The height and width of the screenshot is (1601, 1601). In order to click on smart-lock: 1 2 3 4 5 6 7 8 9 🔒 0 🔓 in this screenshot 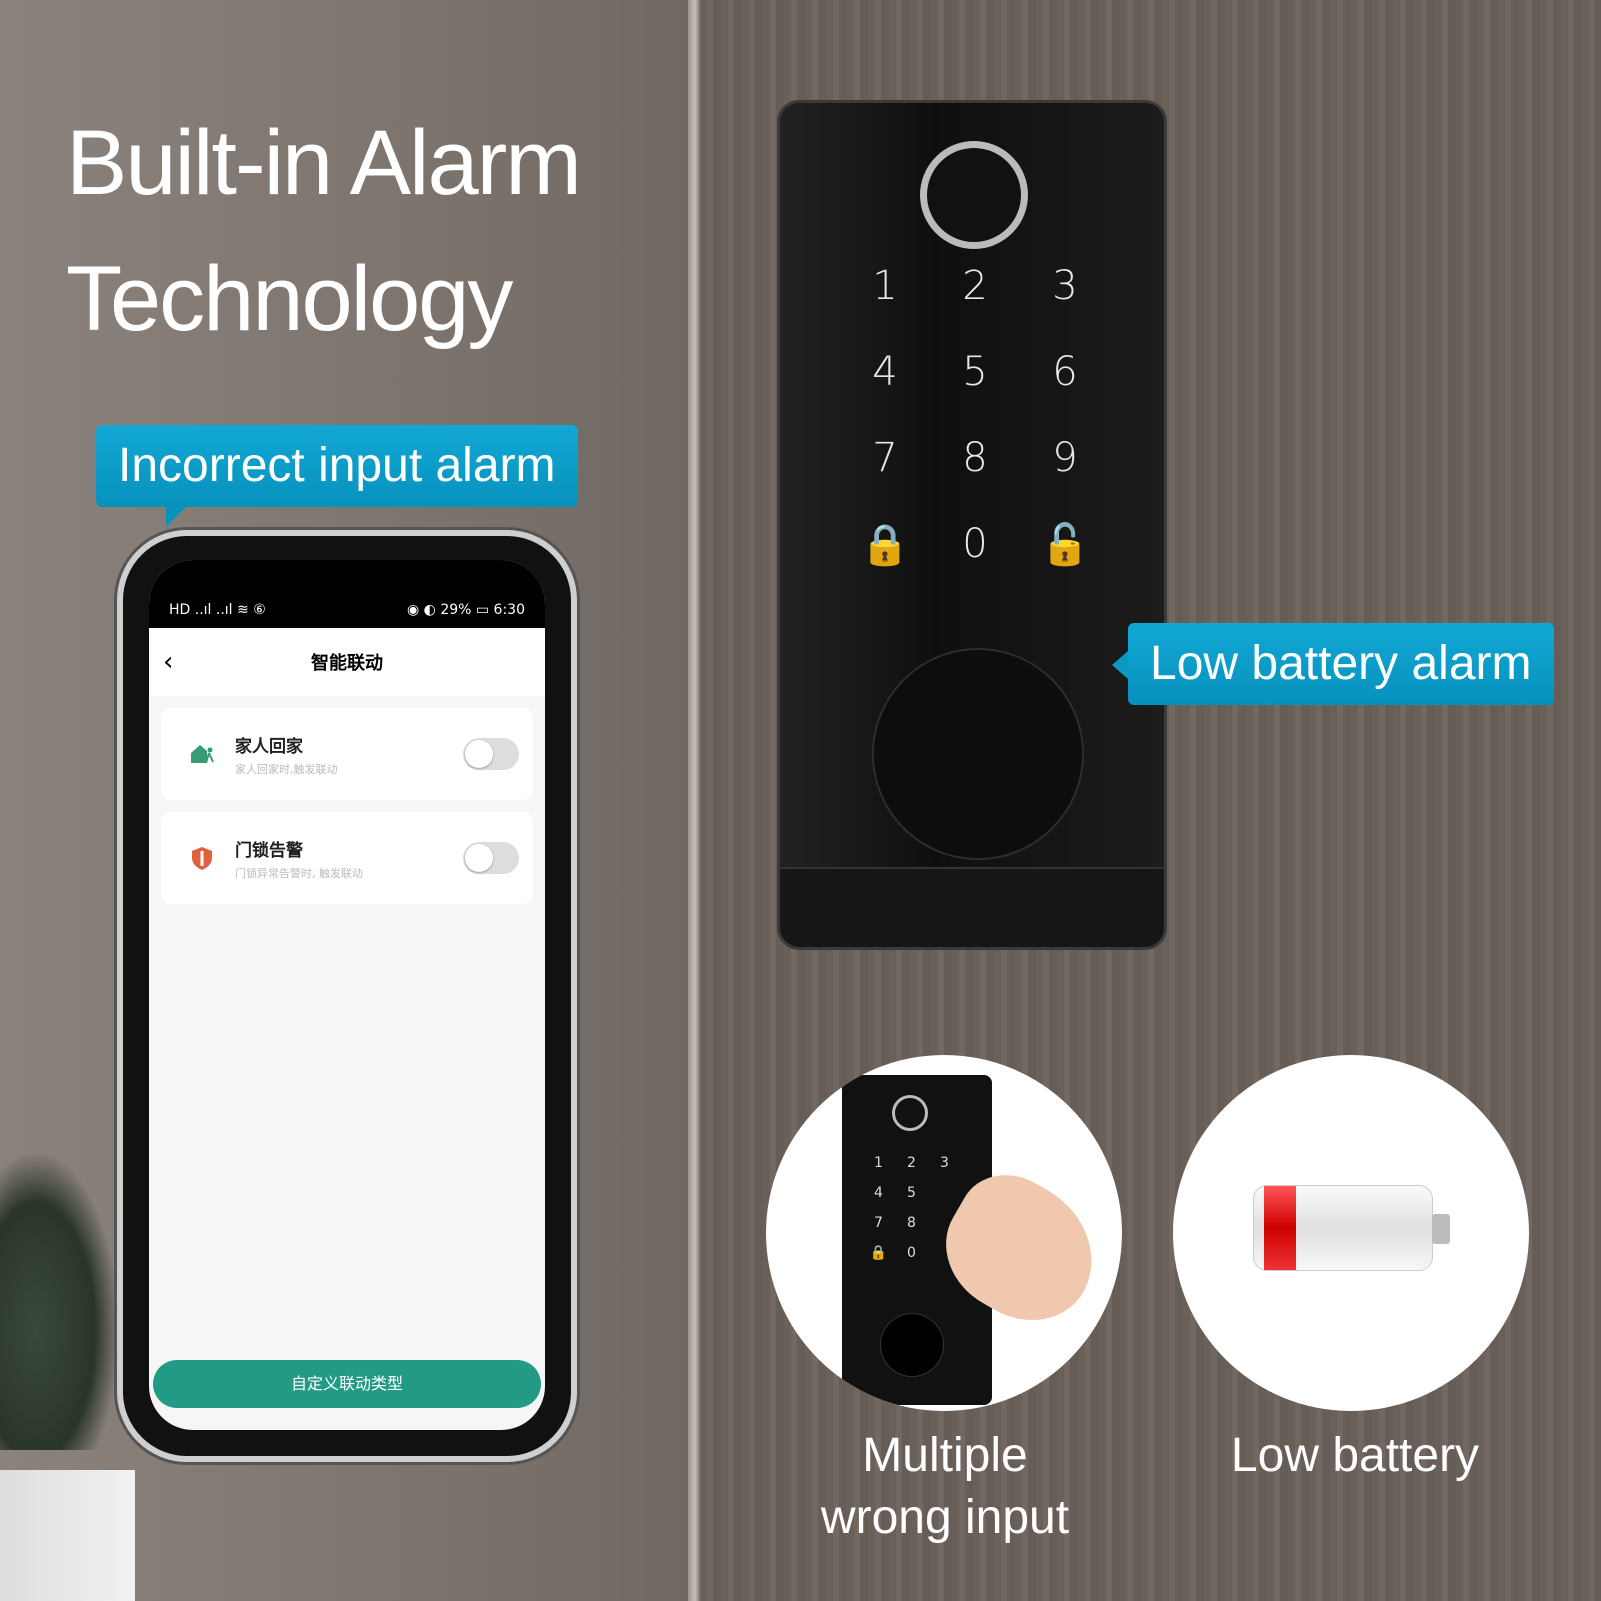, I will do `click(972, 525)`.